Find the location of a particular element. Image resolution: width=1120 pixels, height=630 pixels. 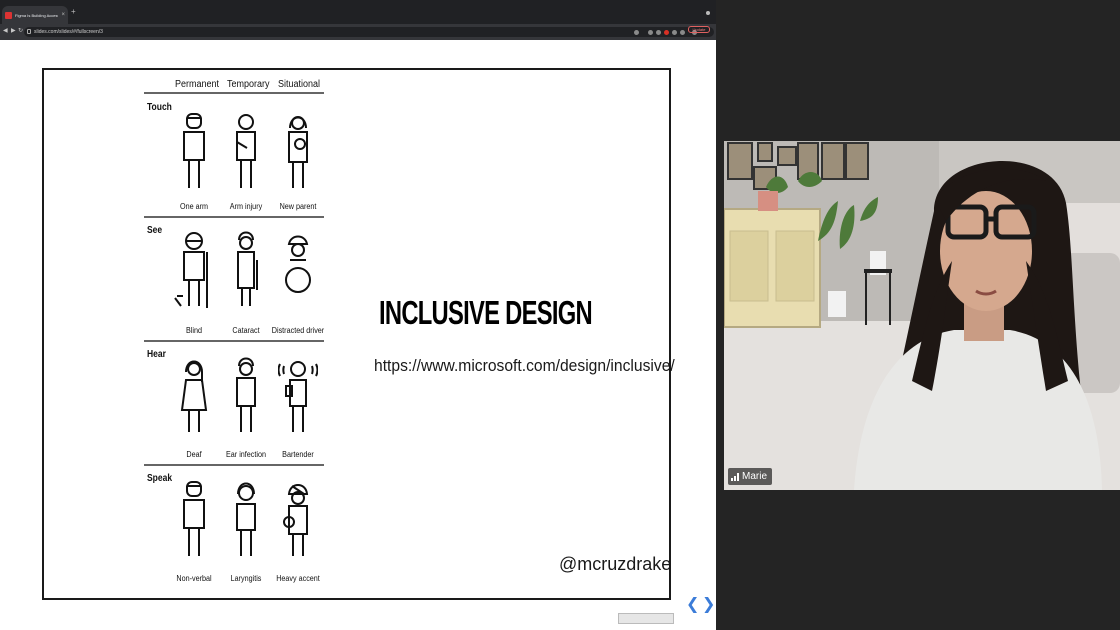

column-header-temporary: Temporary is located at coordinates (248, 84).